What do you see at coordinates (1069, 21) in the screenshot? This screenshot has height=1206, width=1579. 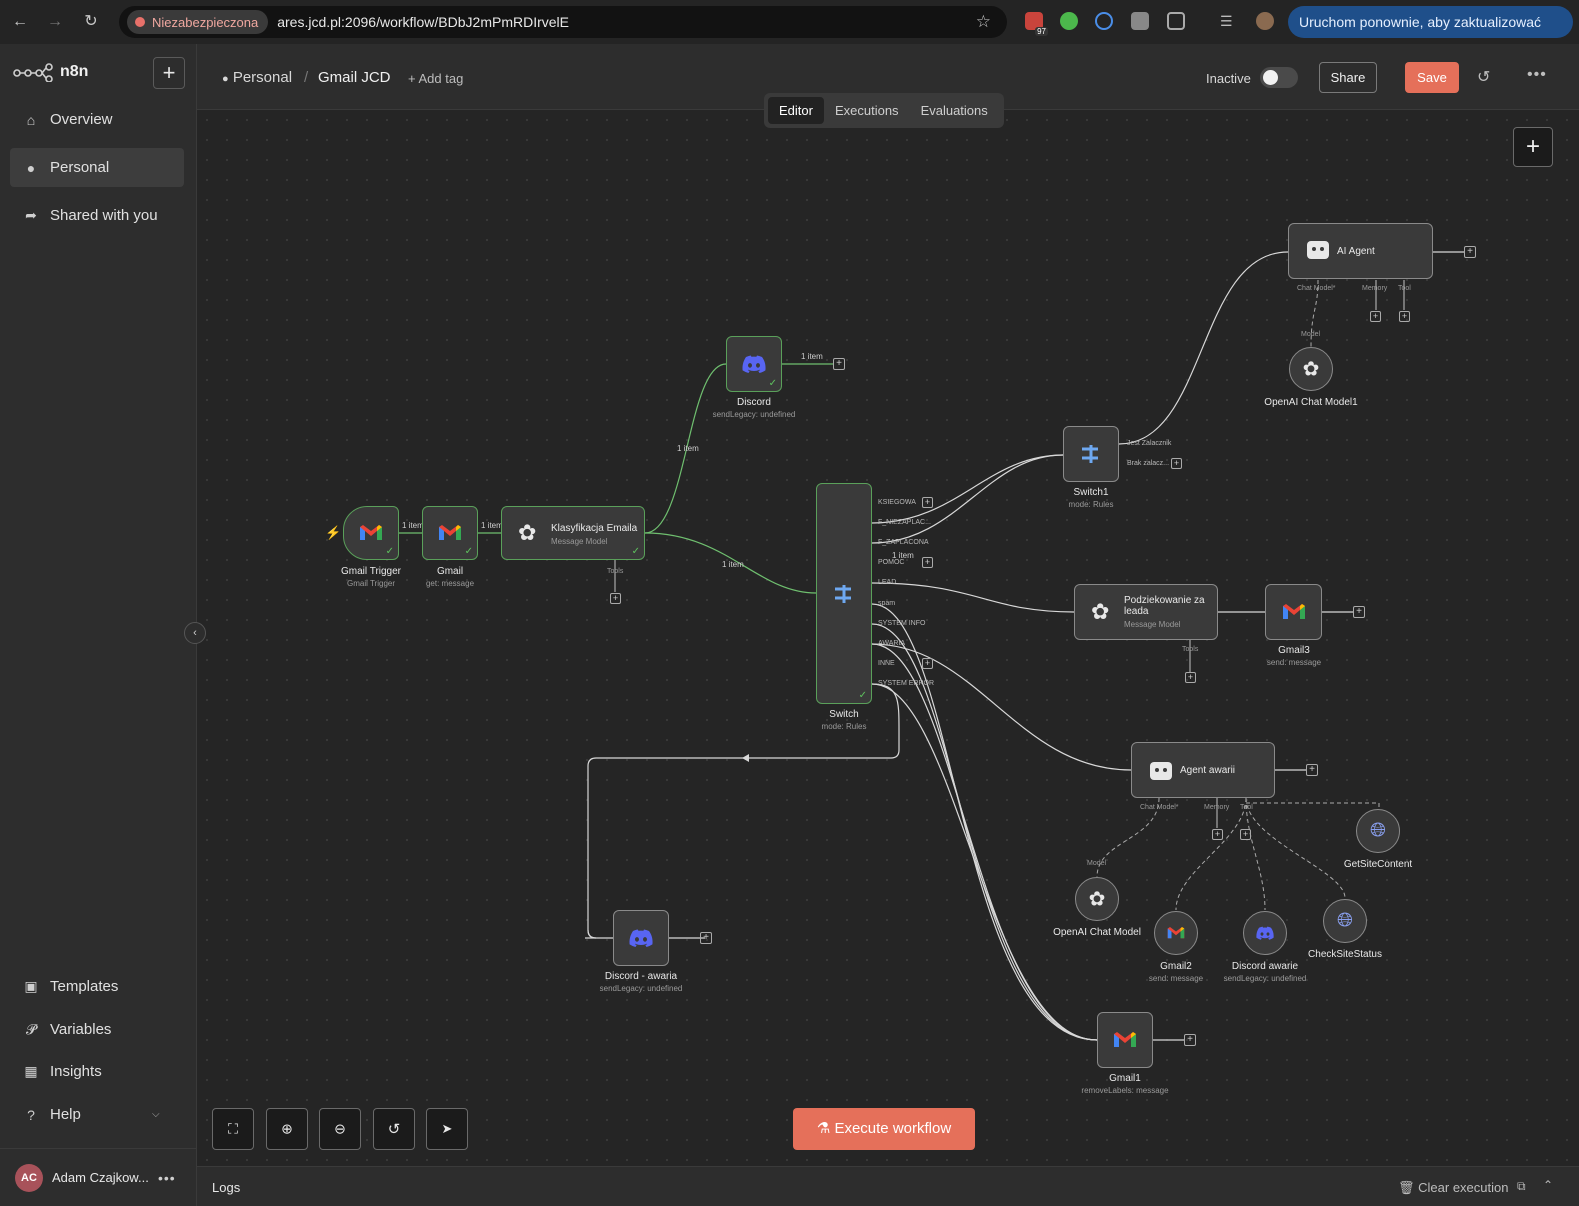 I see `extension-green-icon` at bounding box center [1069, 21].